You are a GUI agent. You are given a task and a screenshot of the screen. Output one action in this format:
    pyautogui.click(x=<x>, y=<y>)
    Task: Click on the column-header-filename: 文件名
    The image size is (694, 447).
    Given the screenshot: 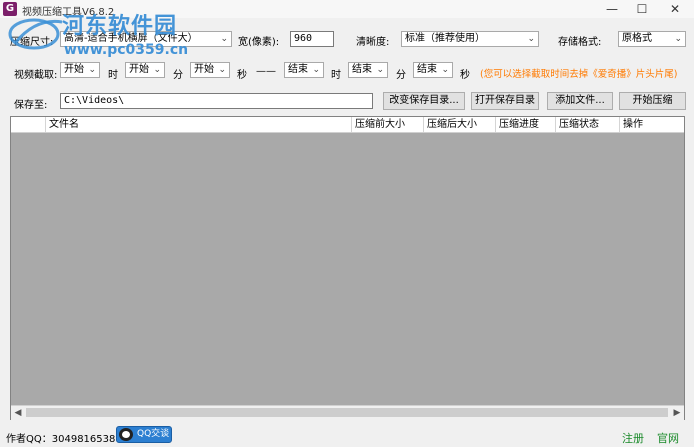 What is the action you would take?
    pyautogui.click(x=198, y=124)
    